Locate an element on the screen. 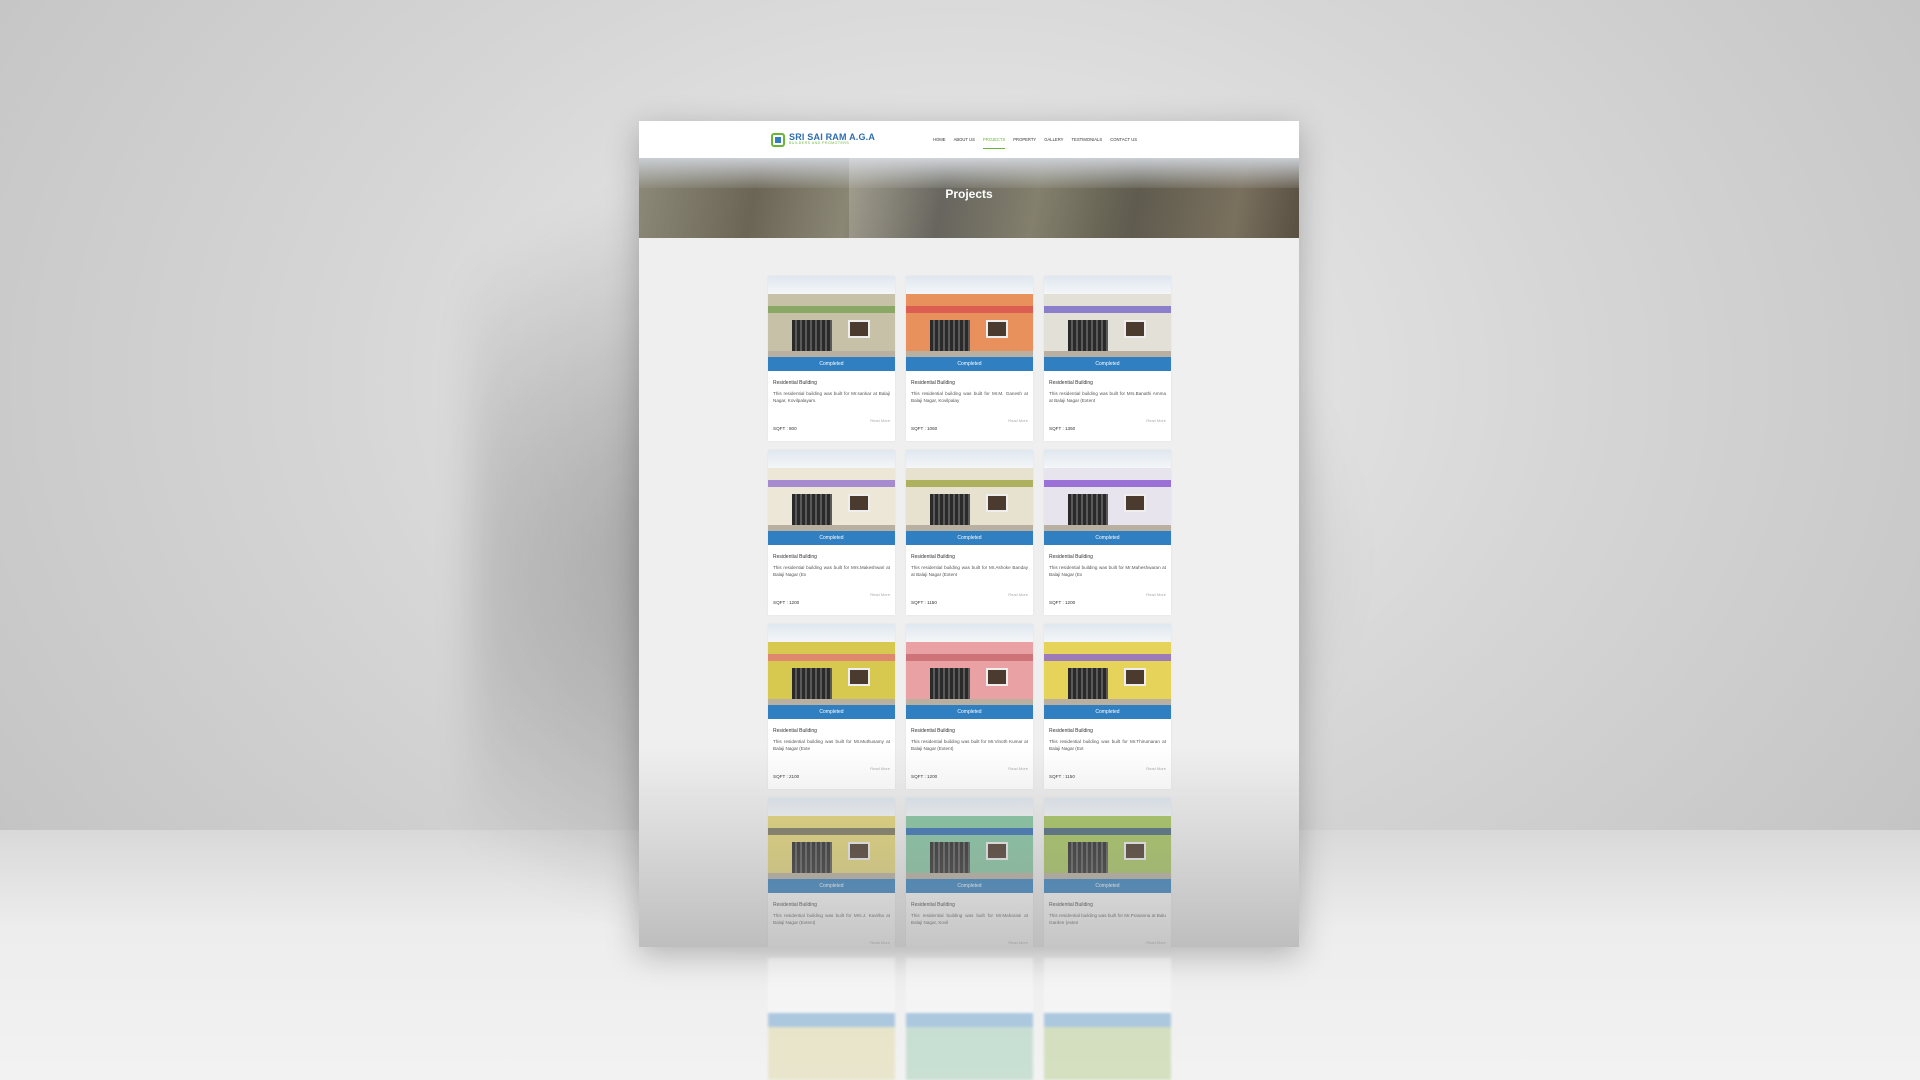 This screenshot has width=1920, height=1080. nav-property: PROPERTY is located at coordinates (1024, 139).